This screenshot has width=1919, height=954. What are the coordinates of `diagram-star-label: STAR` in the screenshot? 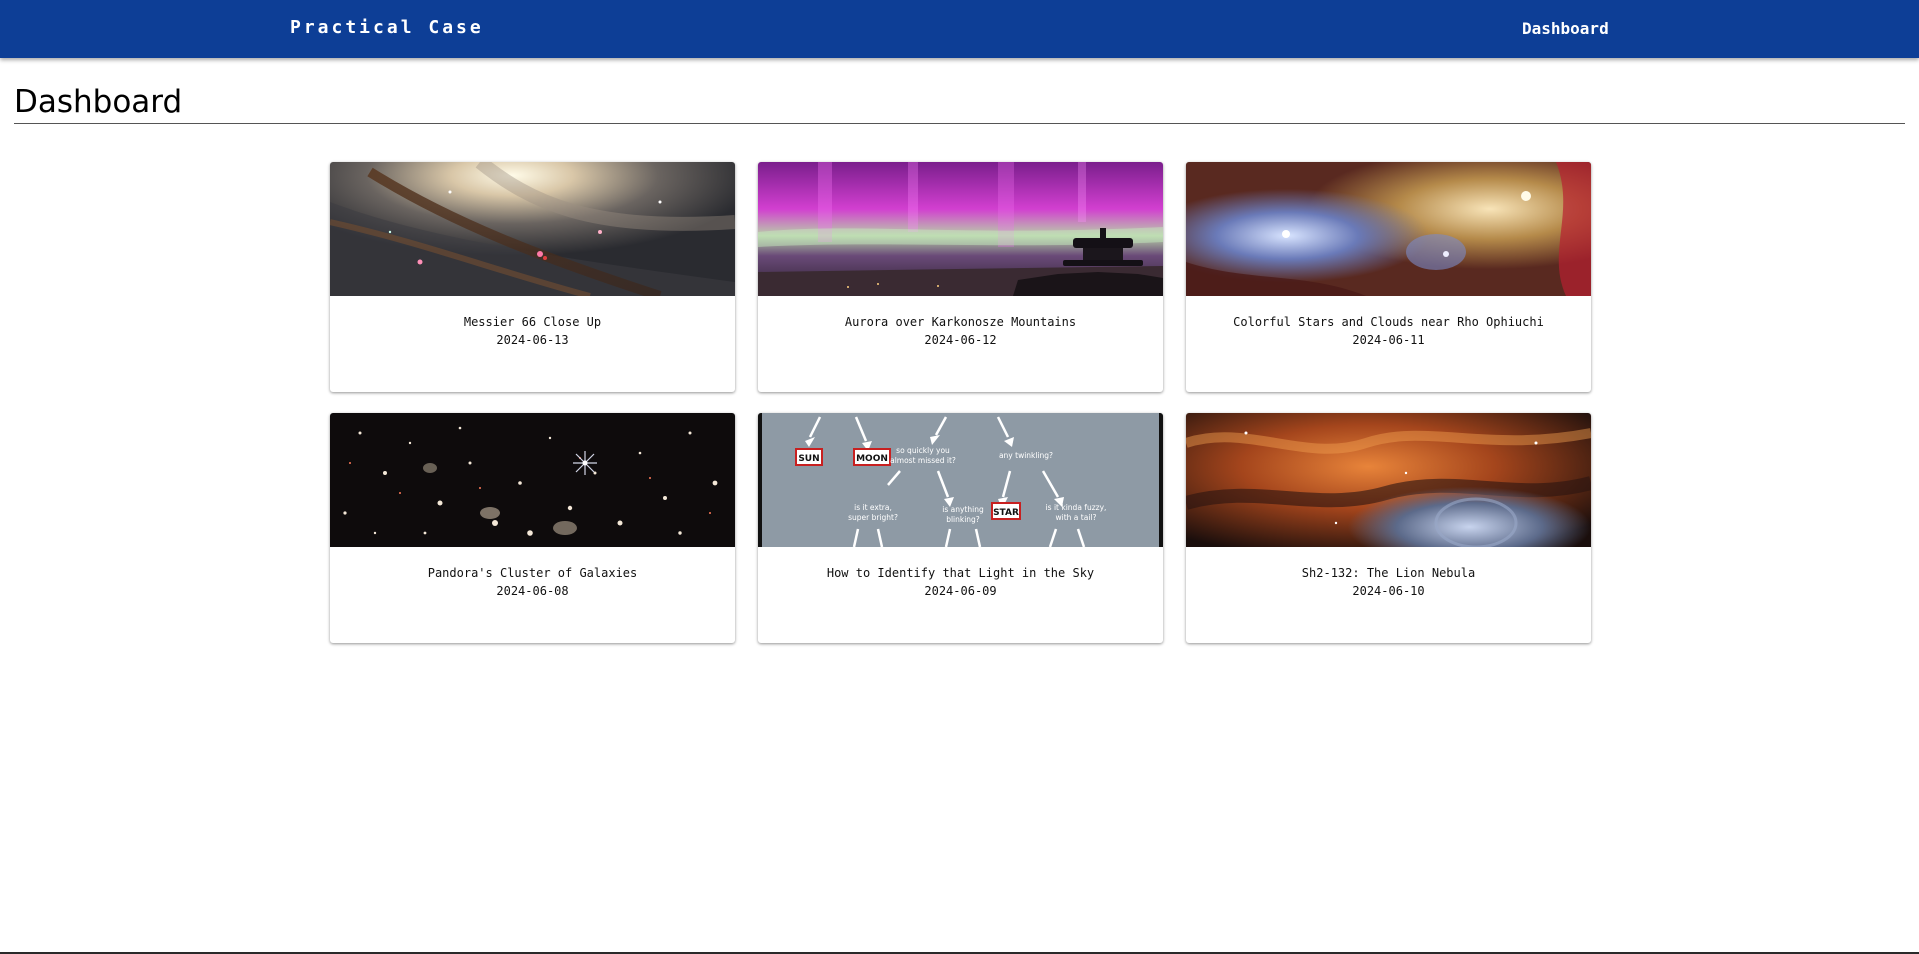 It's located at (1006, 513).